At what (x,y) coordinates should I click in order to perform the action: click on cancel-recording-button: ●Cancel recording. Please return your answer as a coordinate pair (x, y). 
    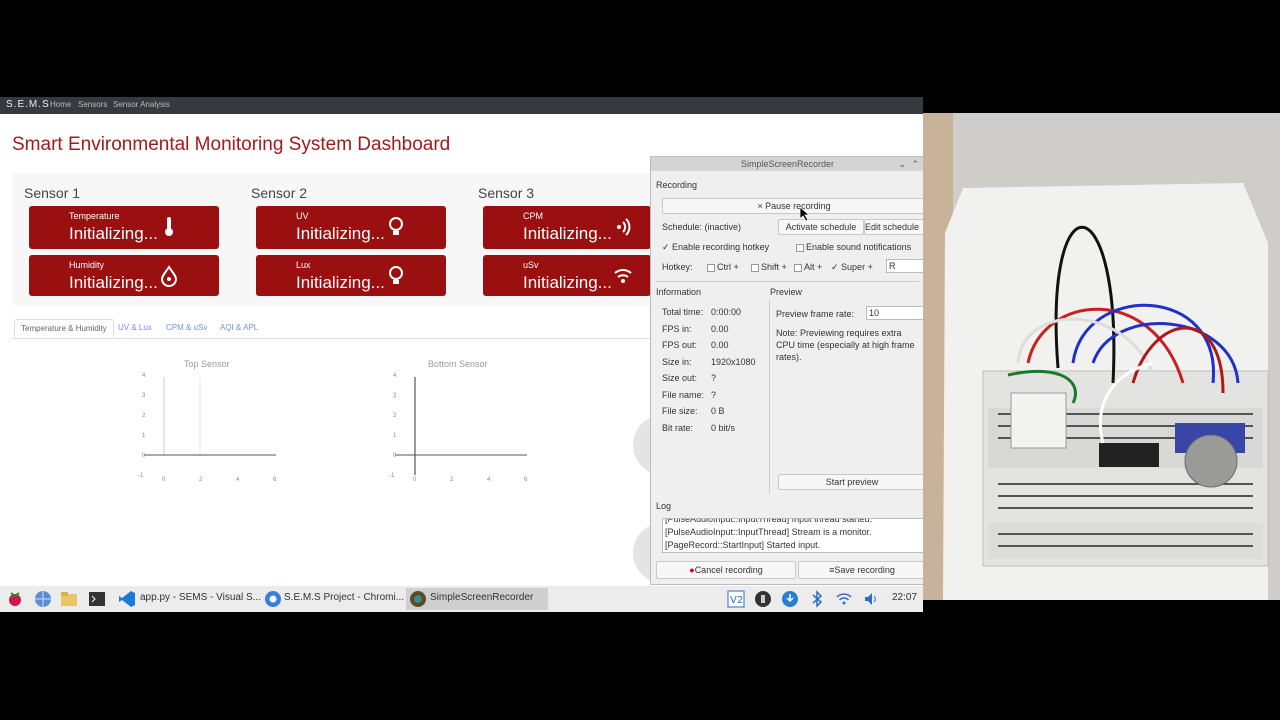
    Looking at the image, I should click on (726, 570).